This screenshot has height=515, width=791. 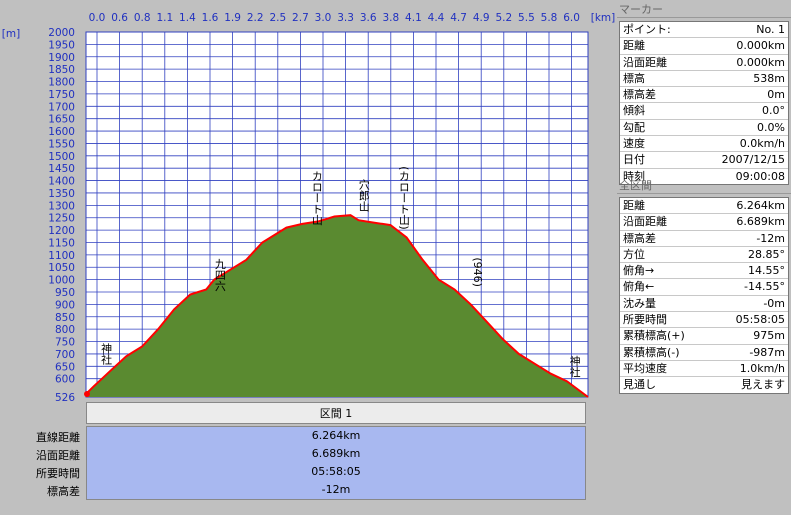 I want to click on start-marker-icon, so click(x=87, y=394).